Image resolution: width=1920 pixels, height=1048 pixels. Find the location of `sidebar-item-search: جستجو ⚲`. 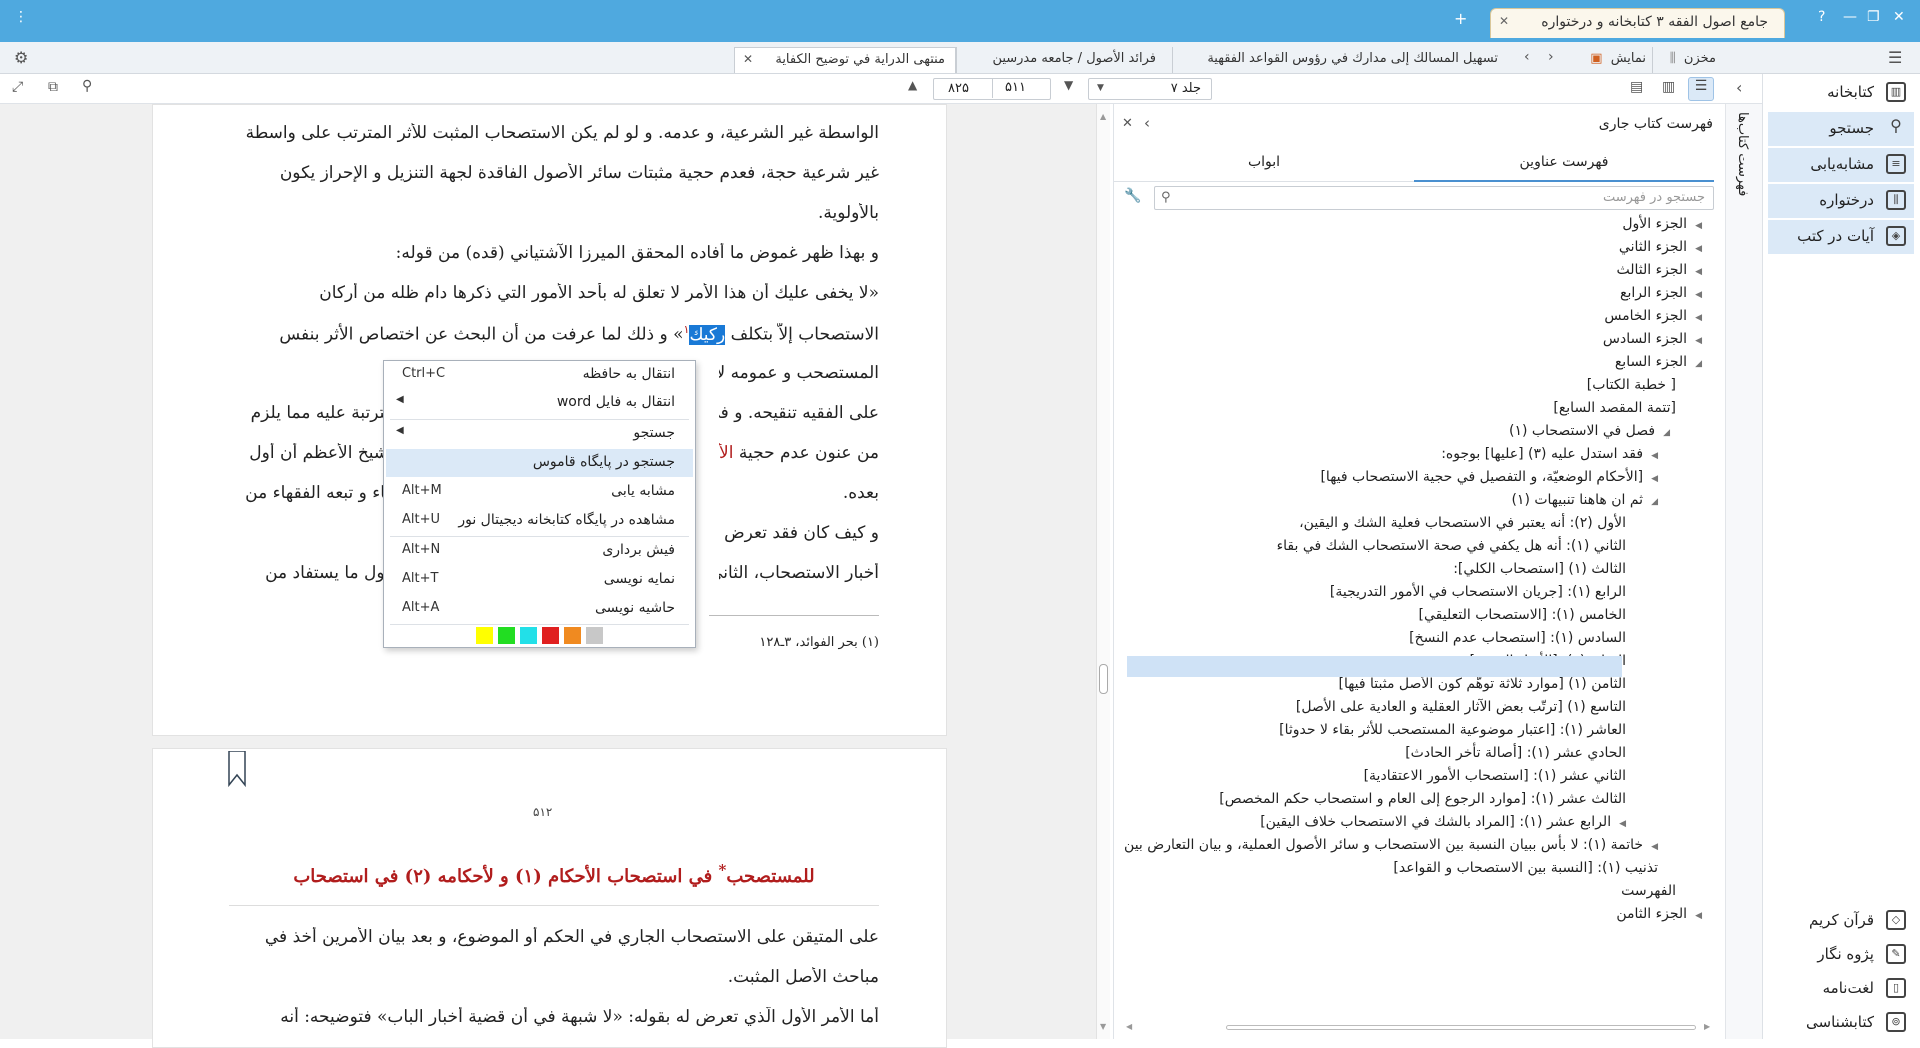

sidebar-item-search: جستجو ⚲ is located at coordinates (1841, 129).